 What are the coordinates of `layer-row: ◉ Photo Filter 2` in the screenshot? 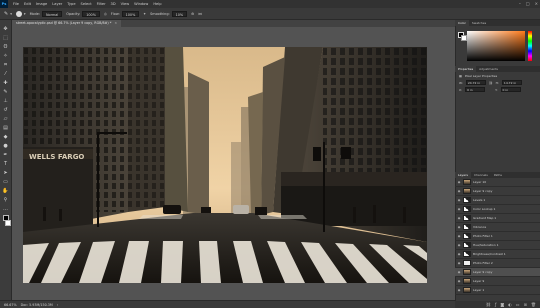 It's located at (497, 263).